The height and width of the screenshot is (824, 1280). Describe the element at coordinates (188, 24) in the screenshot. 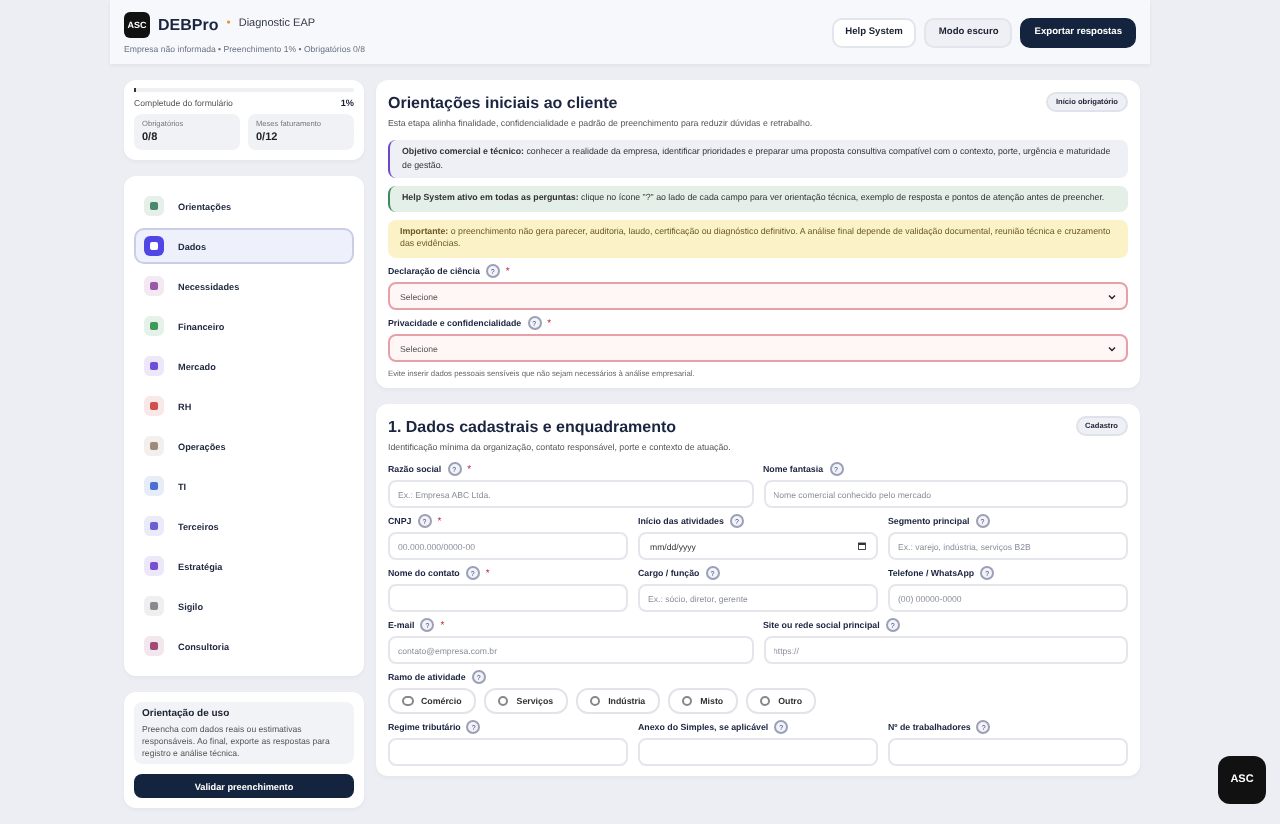

I see `brand-name: DEBPro` at that location.